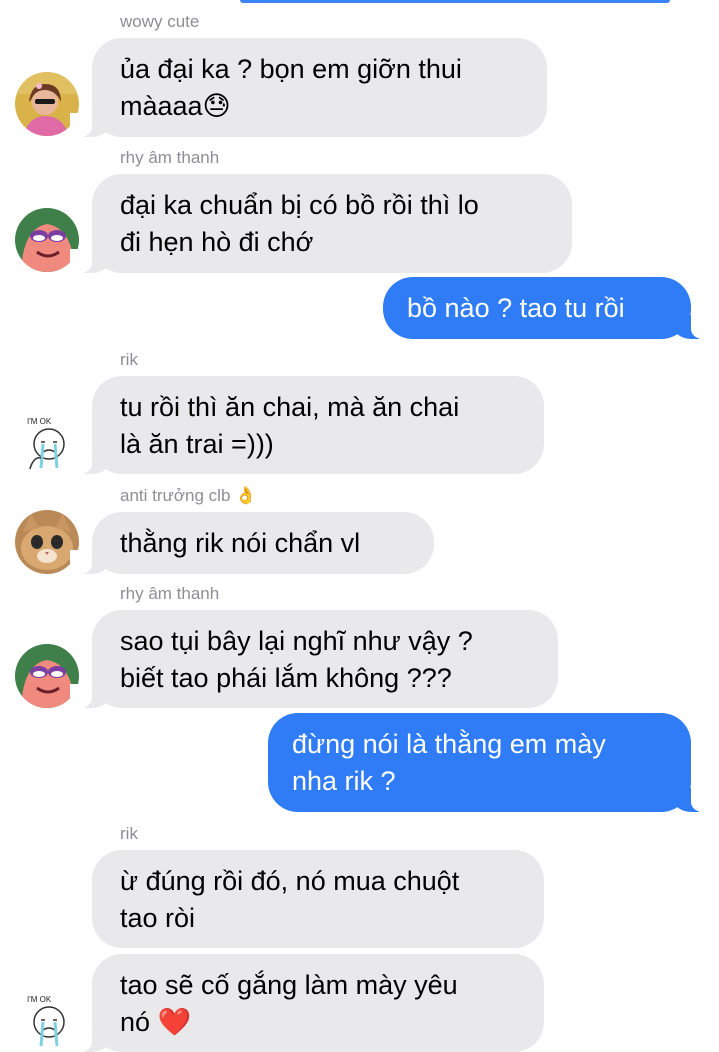 This screenshot has width=719, height=1052. Describe the element at coordinates (291, 87) in the screenshot. I see `message-text: ủa đại ka ? bọn em giỡn thui màaaa😓` at that location.